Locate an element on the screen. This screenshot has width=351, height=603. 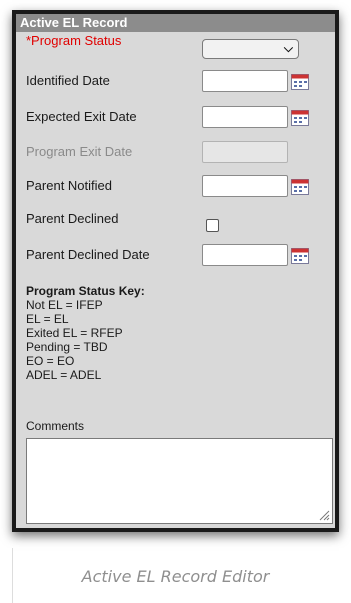
parent-declined-date-label: Parent Declined Date is located at coordinates (88, 254).